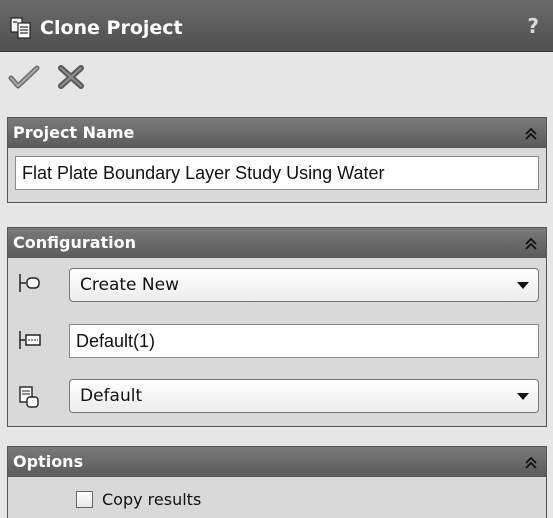 This screenshot has width=553, height=518. I want to click on copy-results-checkbox, so click(84, 499).